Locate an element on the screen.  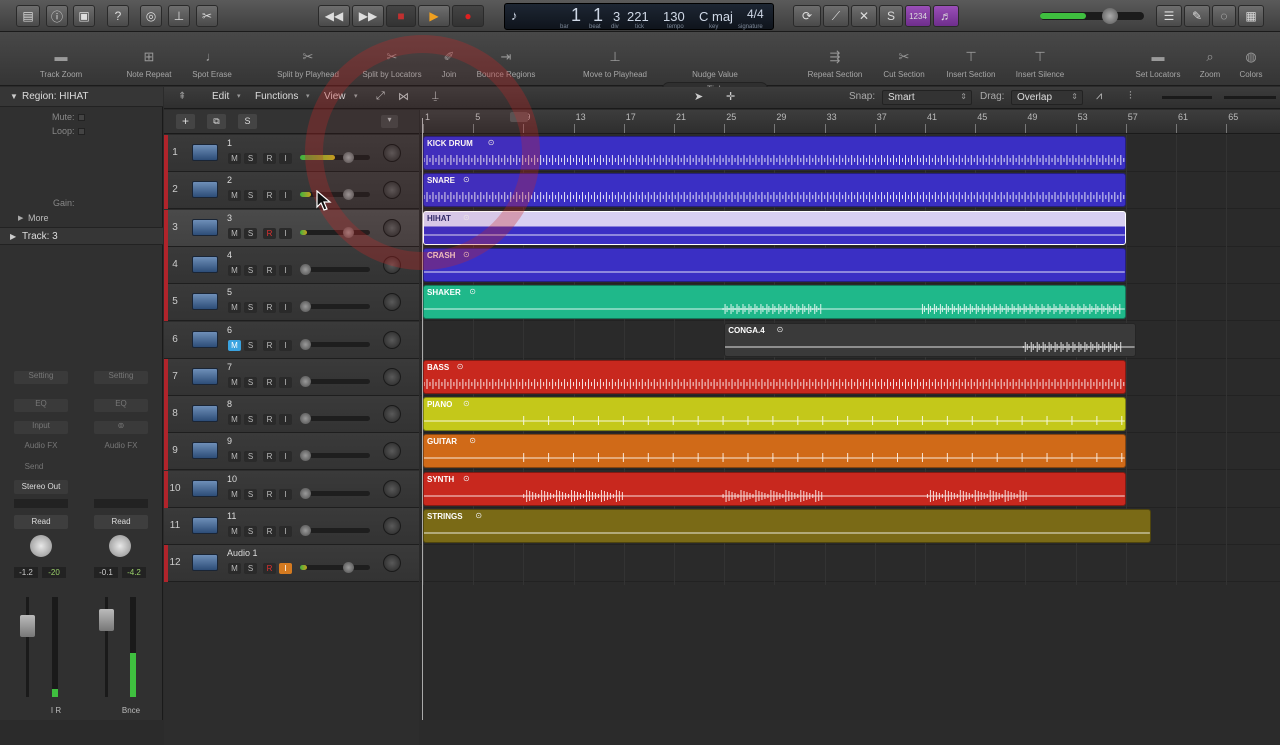
audio-region: STRINGS ⊙ is located at coordinates (787, 526).